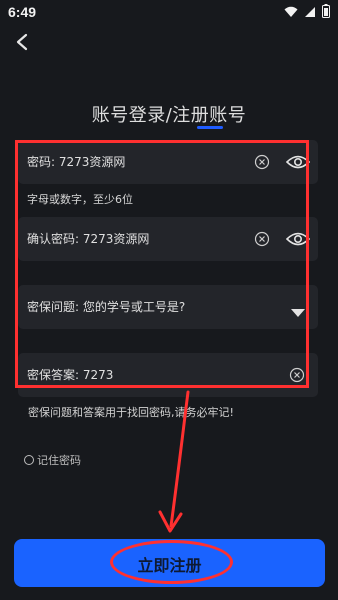 This screenshot has height=600, width=338. I want to click on back-arrow-icon, so click(22, 44).